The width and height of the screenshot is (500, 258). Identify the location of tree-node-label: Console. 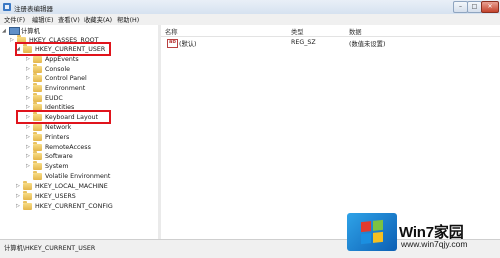
(57, 69).